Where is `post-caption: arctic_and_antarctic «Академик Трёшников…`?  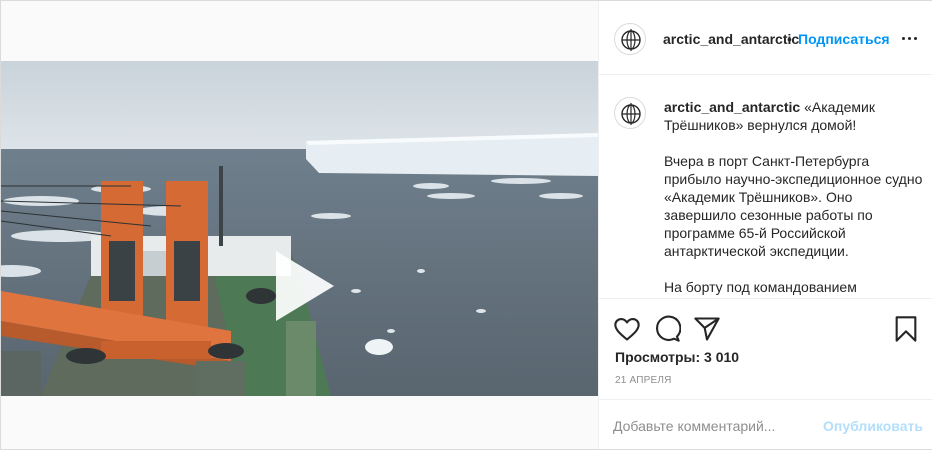
post-caption: arctic_and_antarctic «Академик Трёшников… is located at coordinates (794, 198).